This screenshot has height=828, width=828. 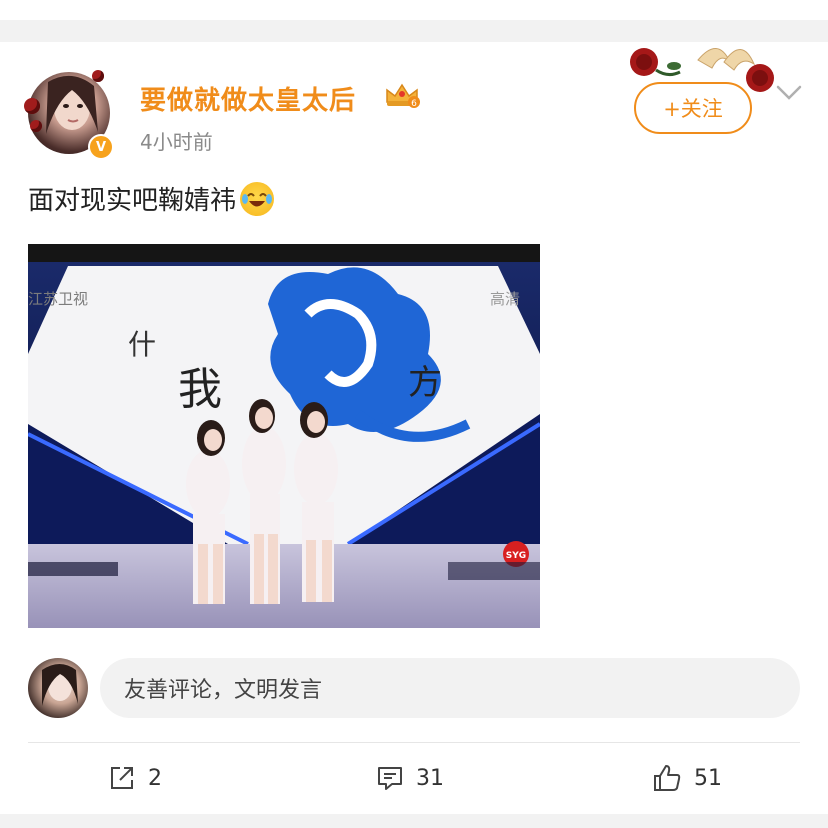 I want to click on svg-text: 6, so click(x=414, y=103).